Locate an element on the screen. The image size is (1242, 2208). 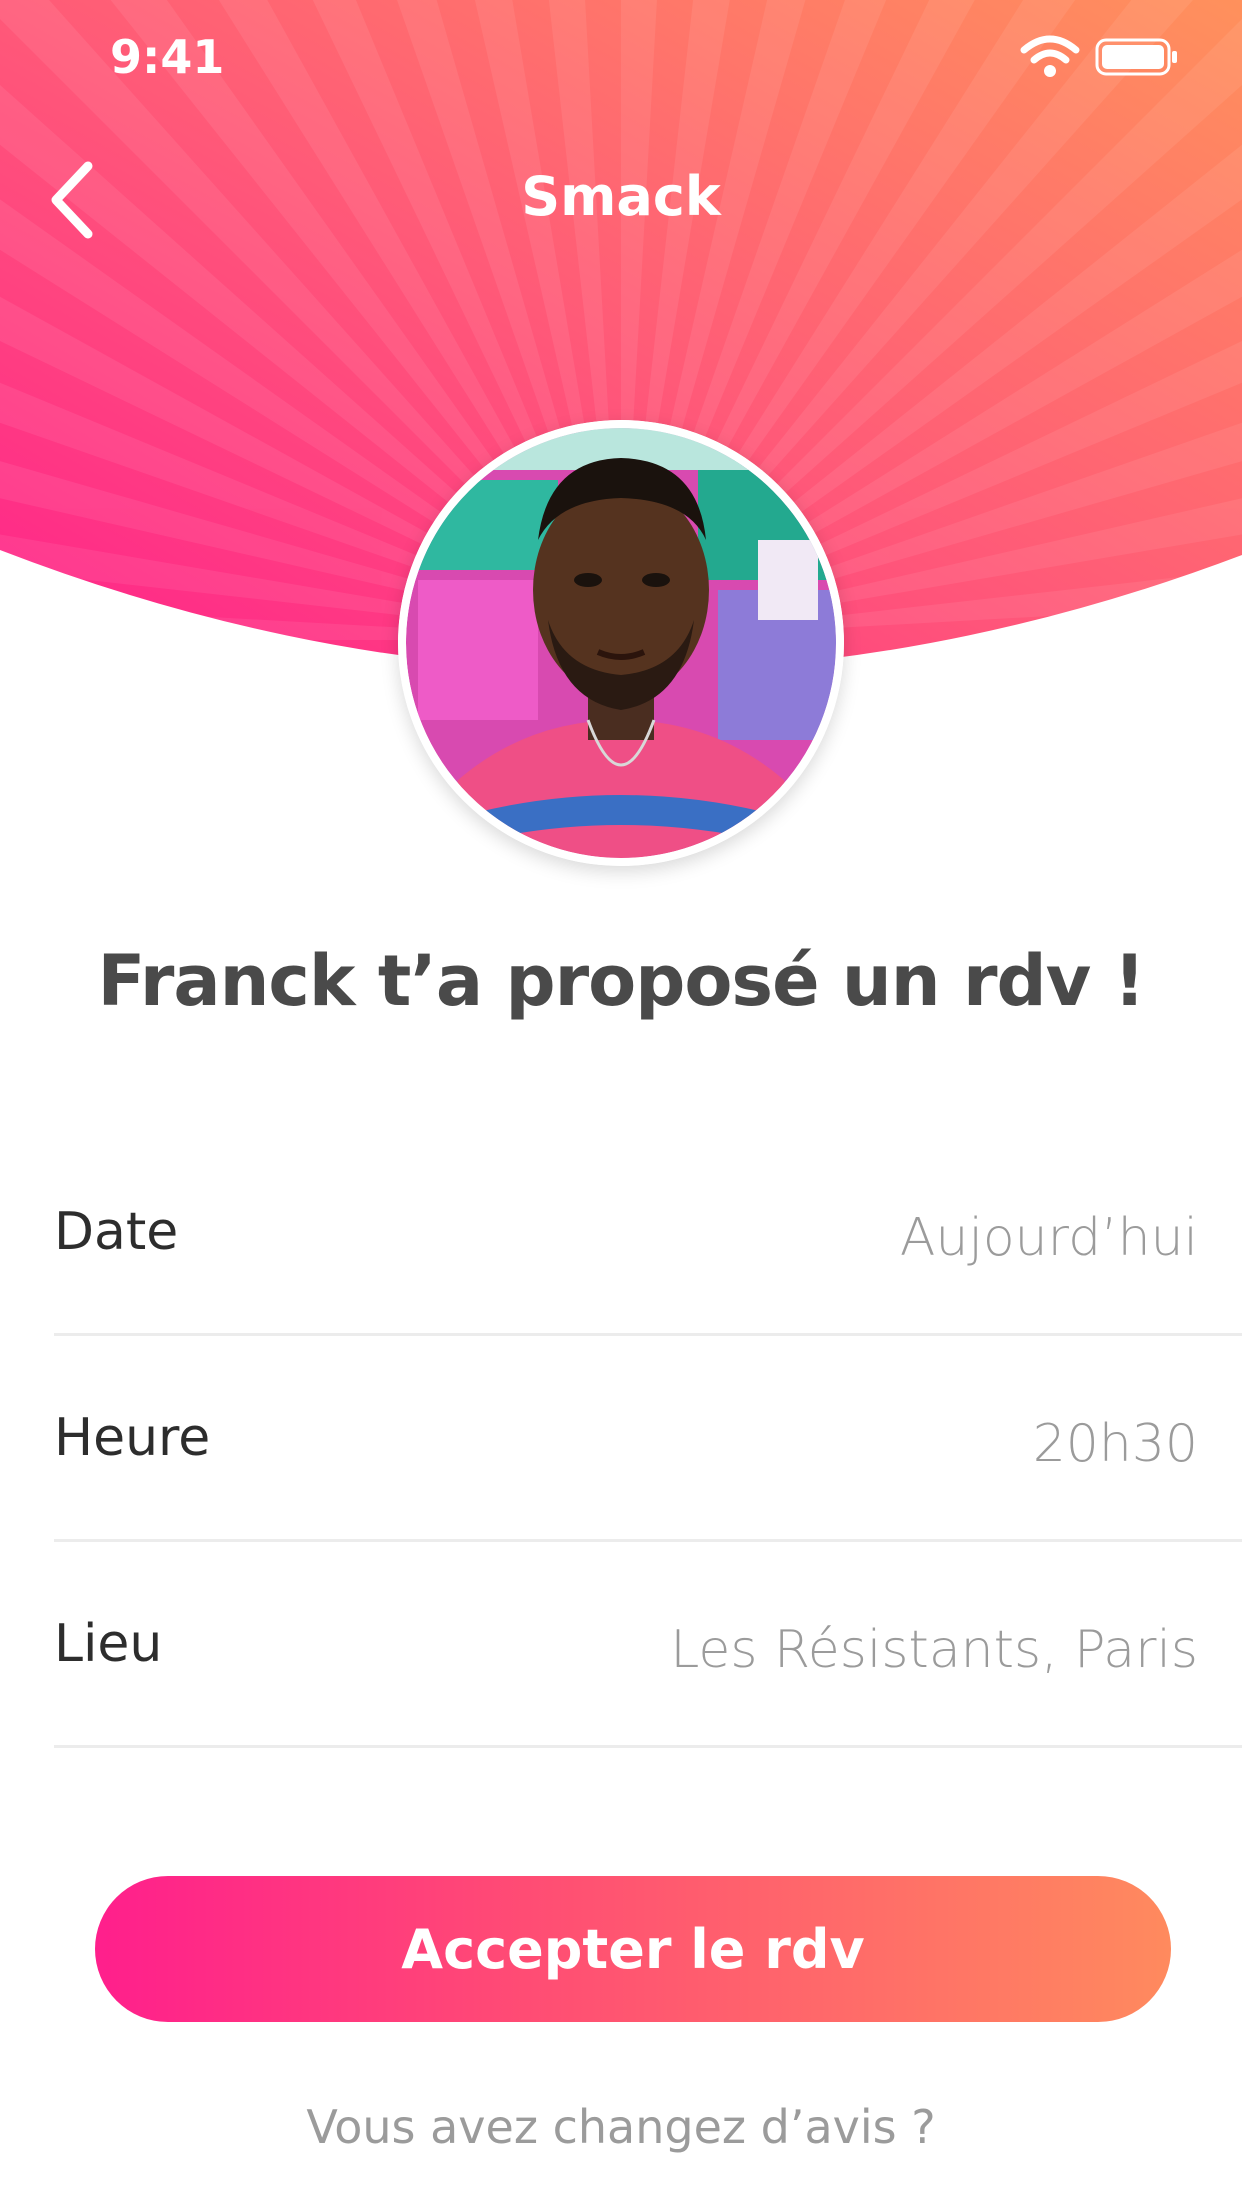
detail-label: Date is located at coordinates (116, 1232).